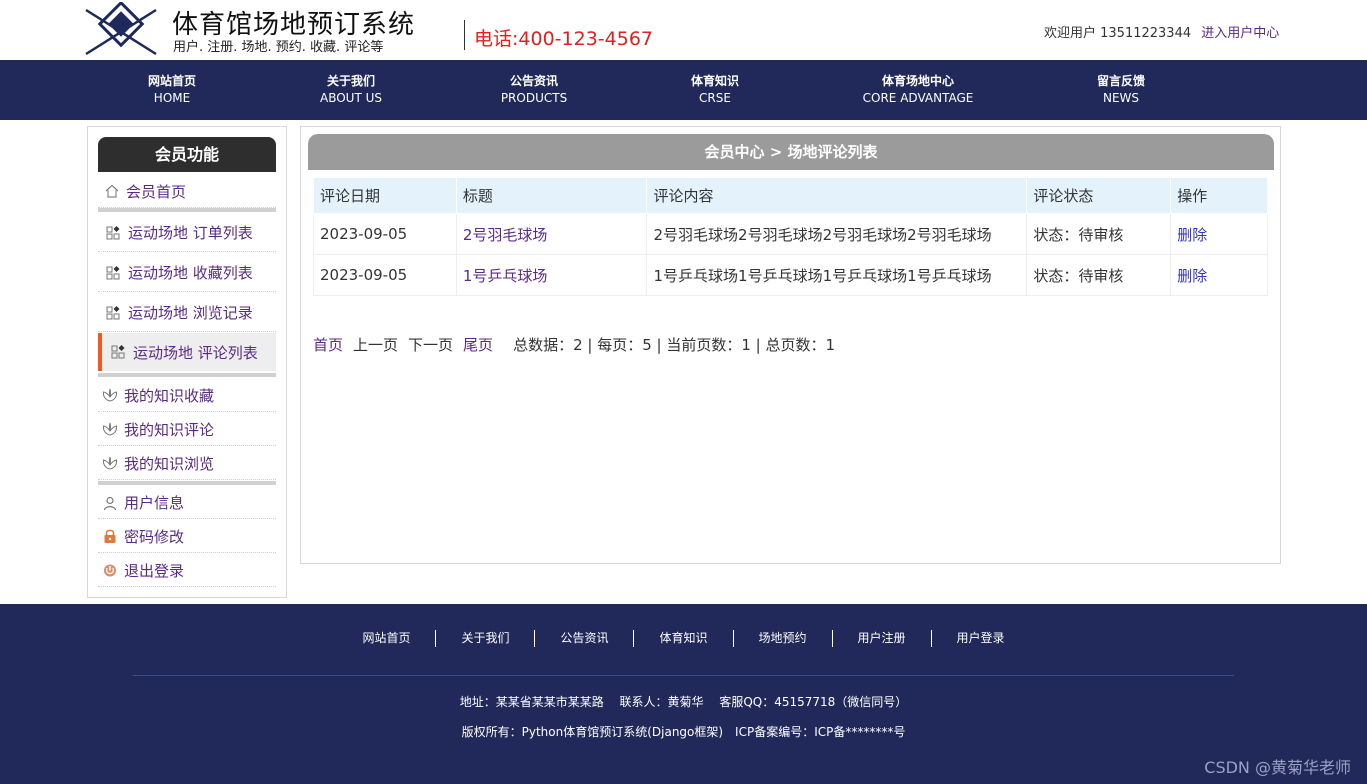 The height and width of the screenshot is (784, 1367). I want to click on venue-title-link: 2号羽毛球场, so click(505, 235).